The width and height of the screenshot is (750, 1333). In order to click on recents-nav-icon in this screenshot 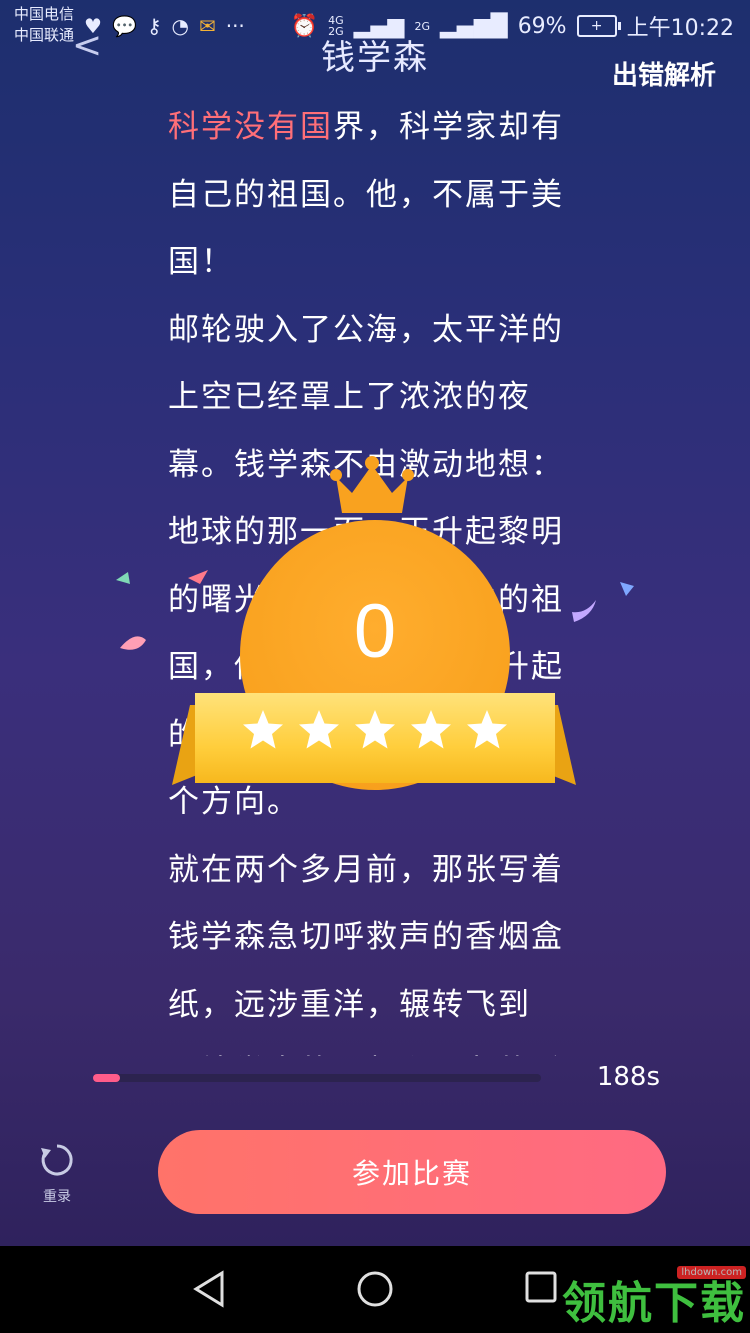, I will do `click(541, 1287)`.